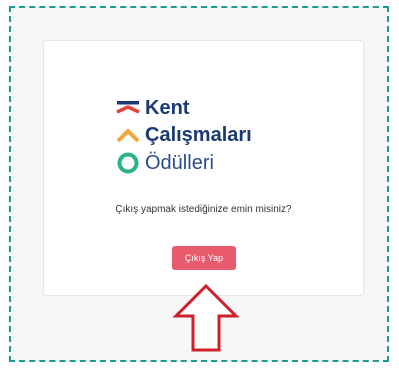 The height and width of the screenshot is (369, 399). I want to click on logout-confirm-text: Çıkış yapmak istediğinize emin misiniz?, so click(203, 209).